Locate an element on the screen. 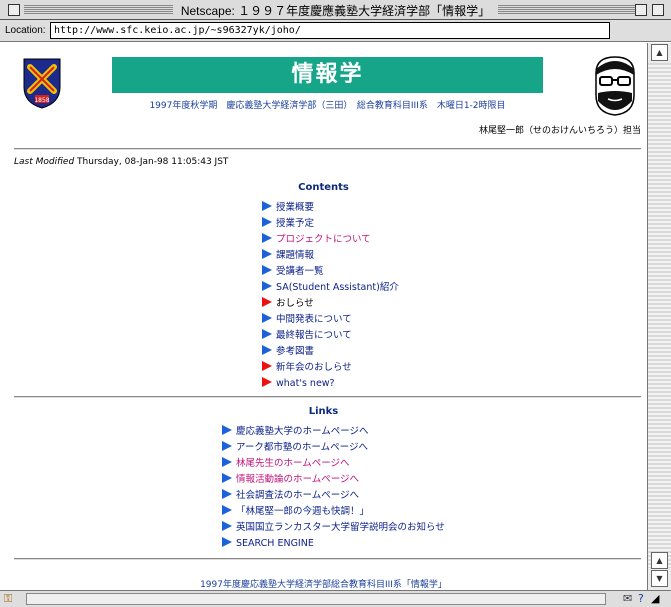  list-item: 受講者一覧 is located at coordinates (330, 272).